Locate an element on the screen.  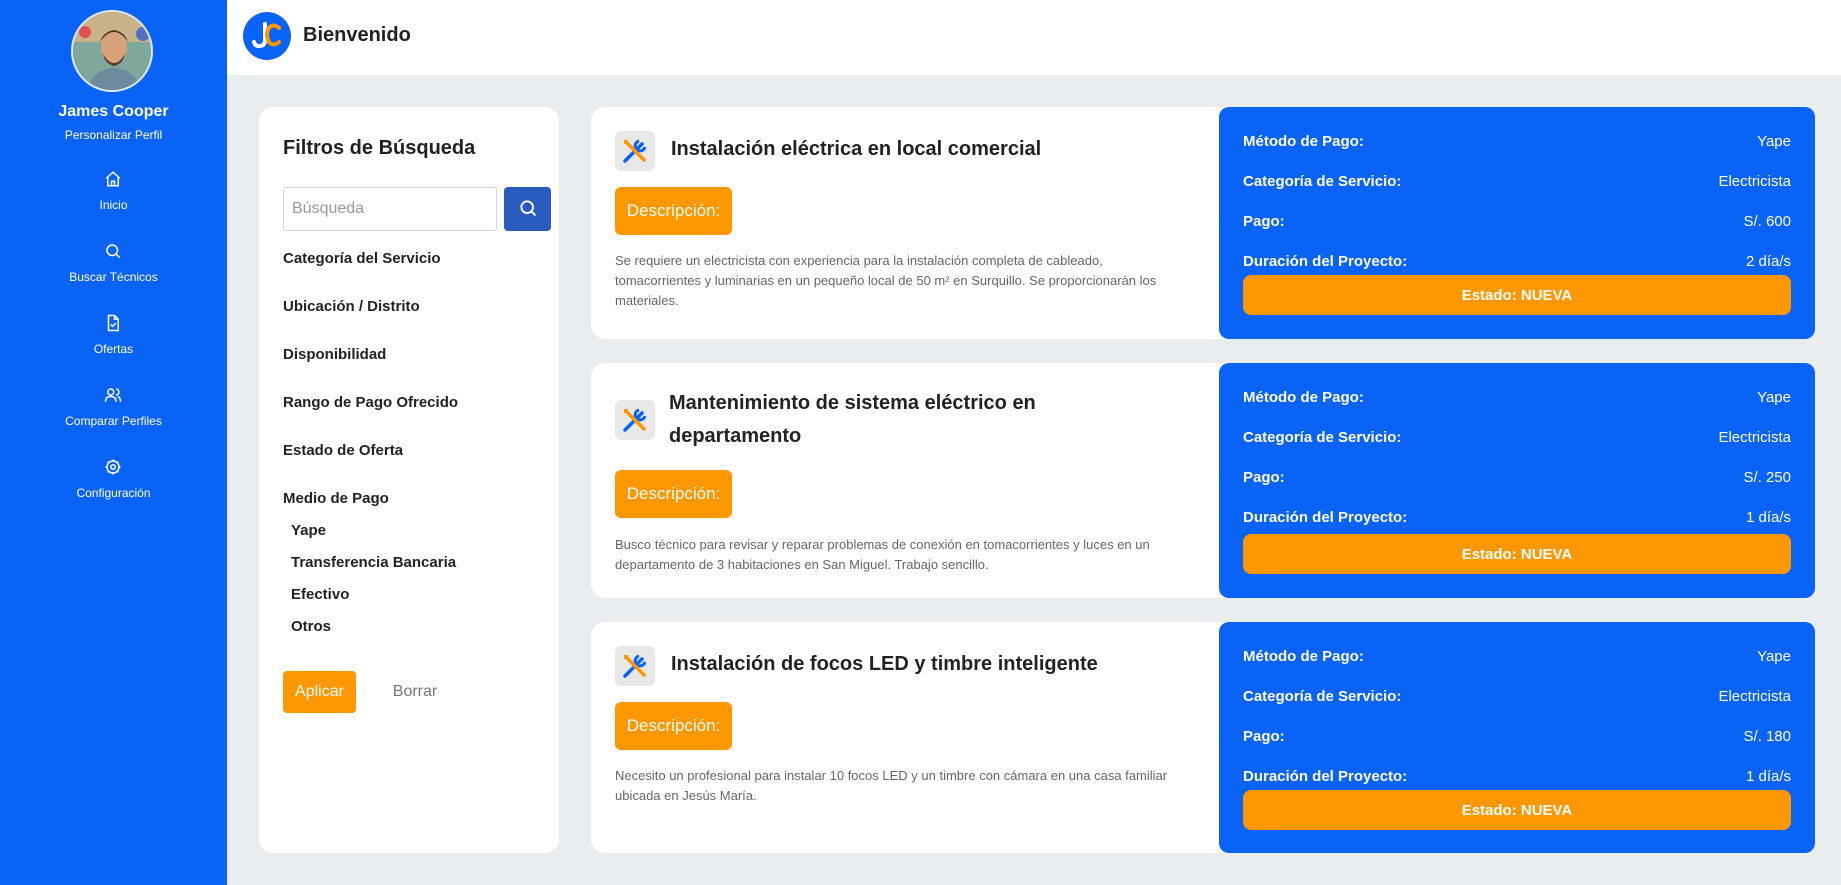
document-check-icon is located at coordinates (113, 323).